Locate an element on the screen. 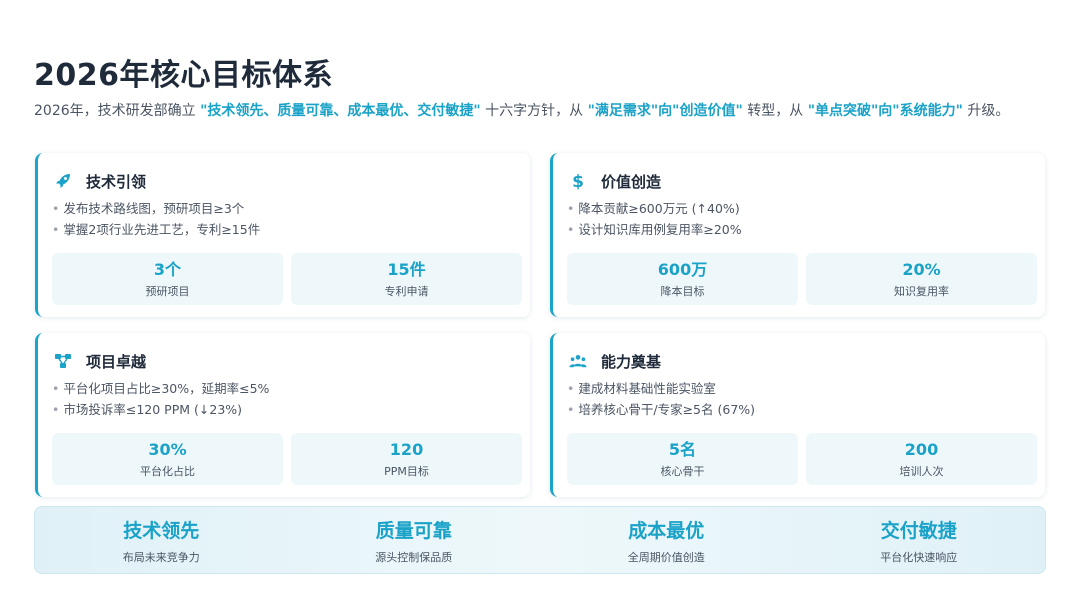 The height and width of the screenshot is (608, 1080). card-bullets: 建成材料基础性能实验室 培养核心骨干/专家≥5名 (67%) is located at coordinates (661, 399).